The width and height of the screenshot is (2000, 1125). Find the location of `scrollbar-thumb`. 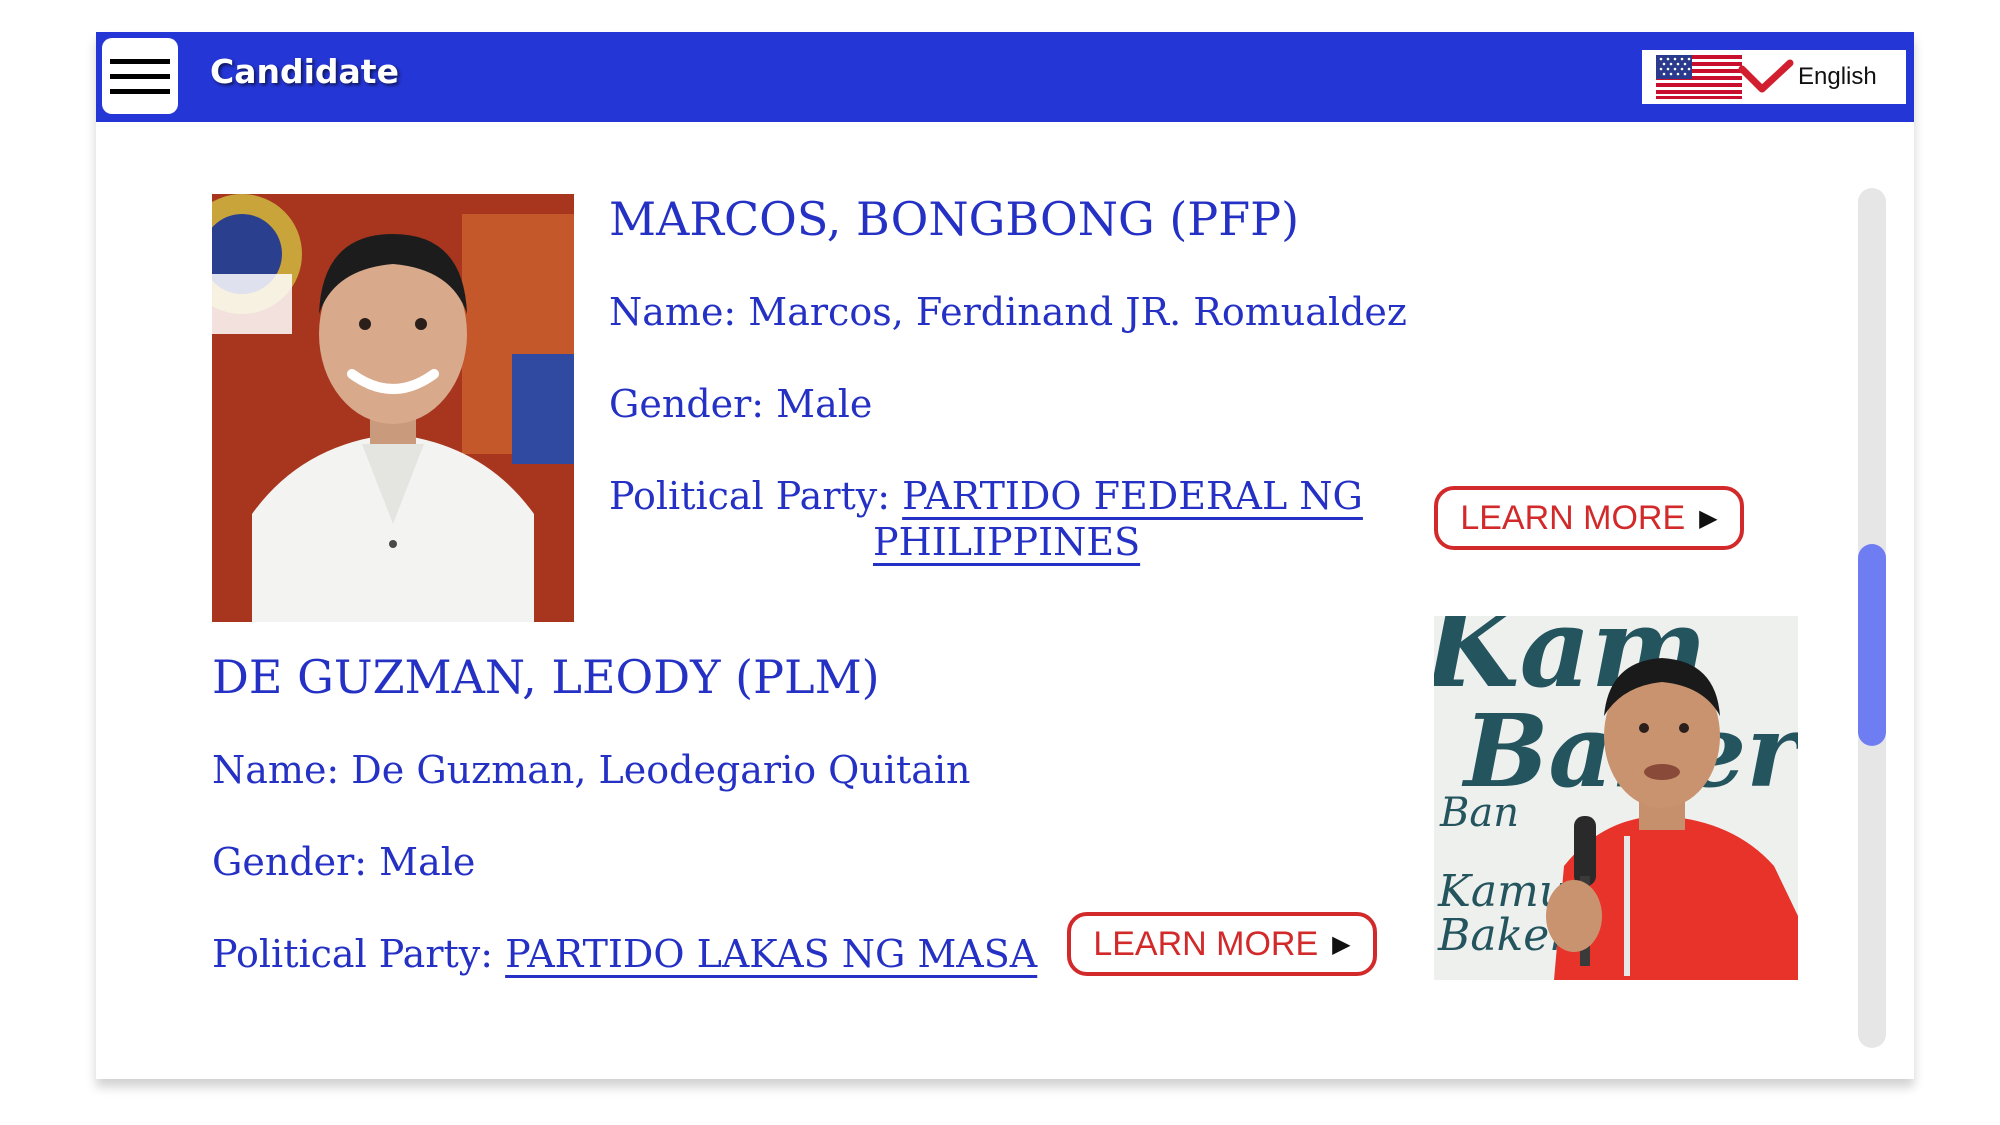

scrollbar-thumb is located at coordinates (1872, 645).